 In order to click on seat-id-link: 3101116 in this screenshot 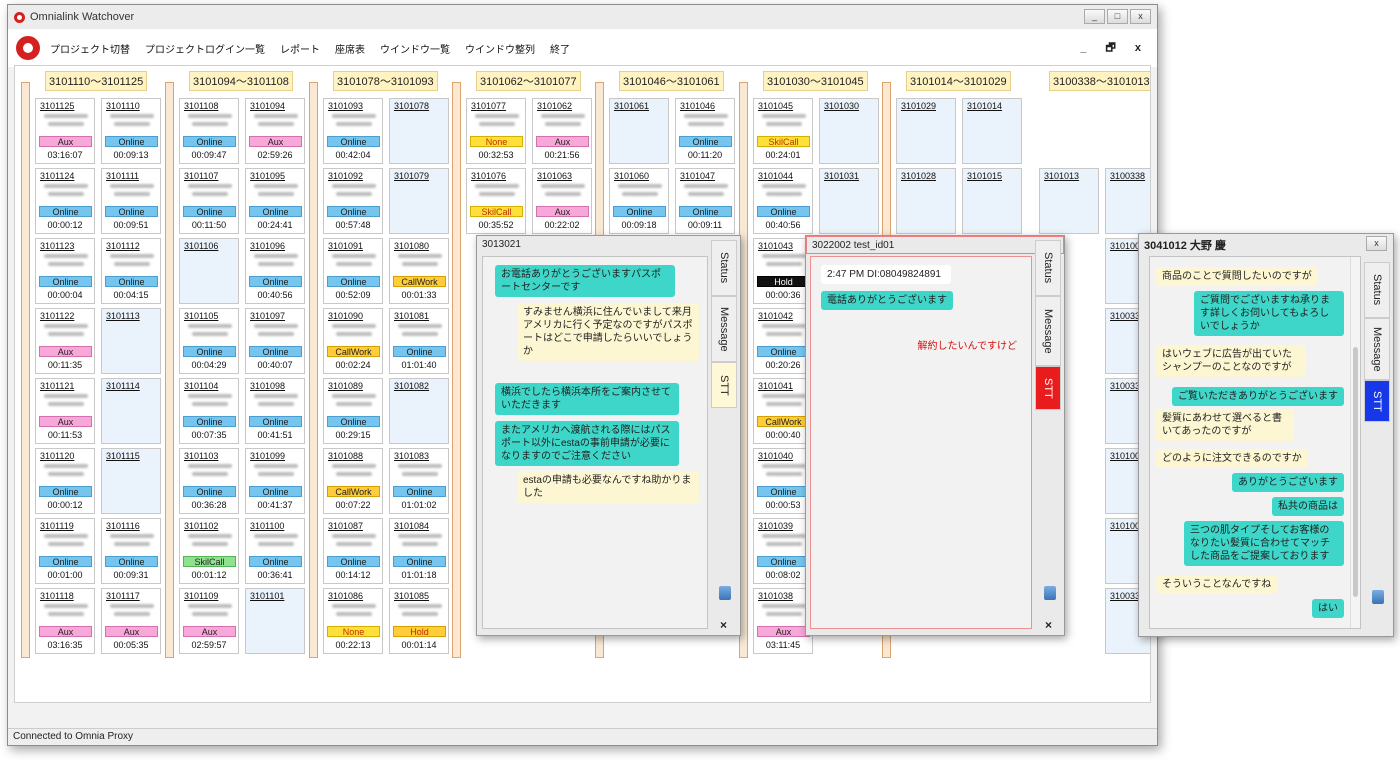, I will do `click(123, 526)`.